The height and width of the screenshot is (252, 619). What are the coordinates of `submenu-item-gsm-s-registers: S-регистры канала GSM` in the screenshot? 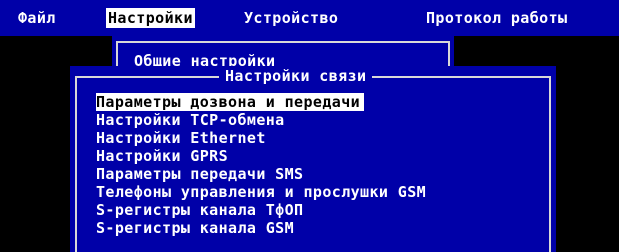 It's located at (197, 228).